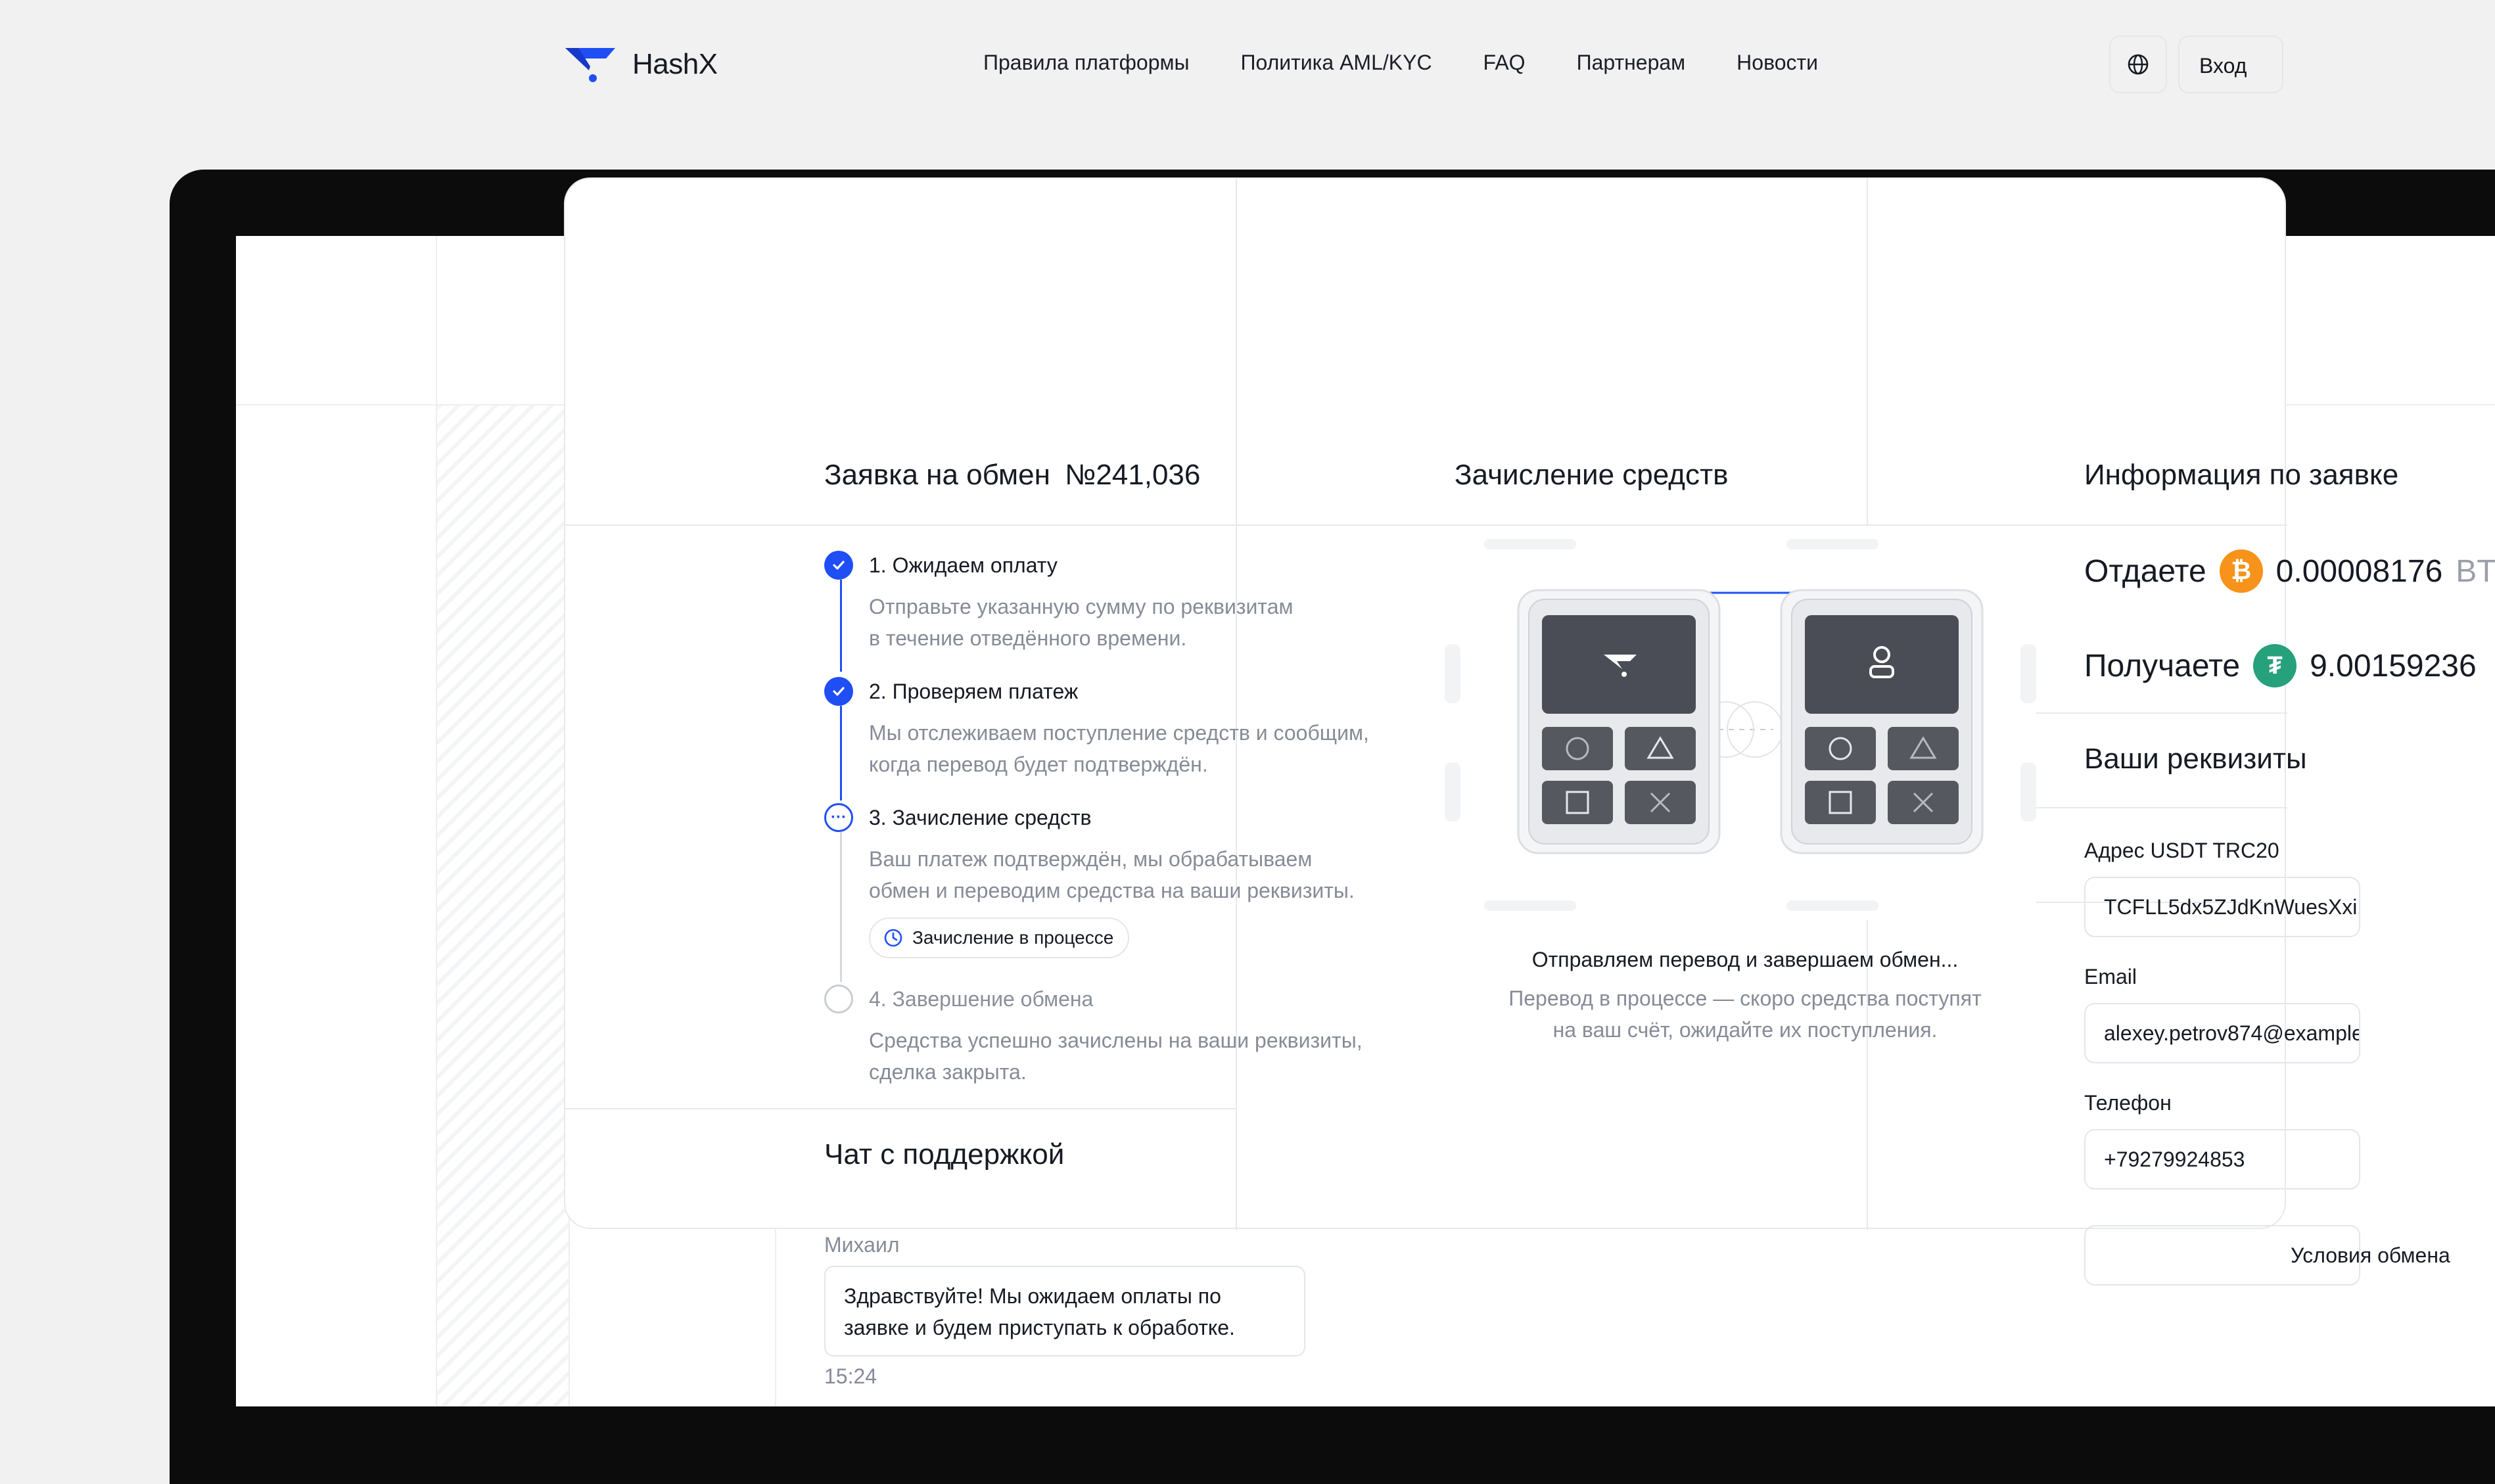 Image resolution: width=2495 pixels, height=1484 pixels. What do you see at coordinates (2222, 1159) in the screenshot?
I see `phone-field: +79279924853` at bounding box center [2222, 1159].